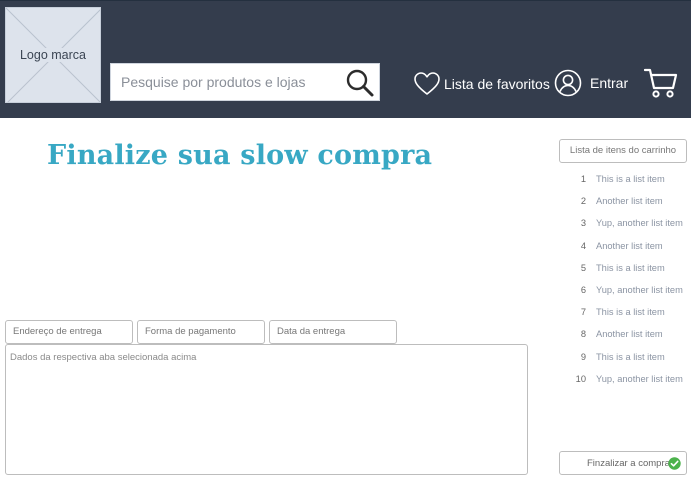 The image size is (691, 491). What do you see at coordinates (583, 334) in the screenshot?
I see `item-number: 8` at bounding box center [583, 334].